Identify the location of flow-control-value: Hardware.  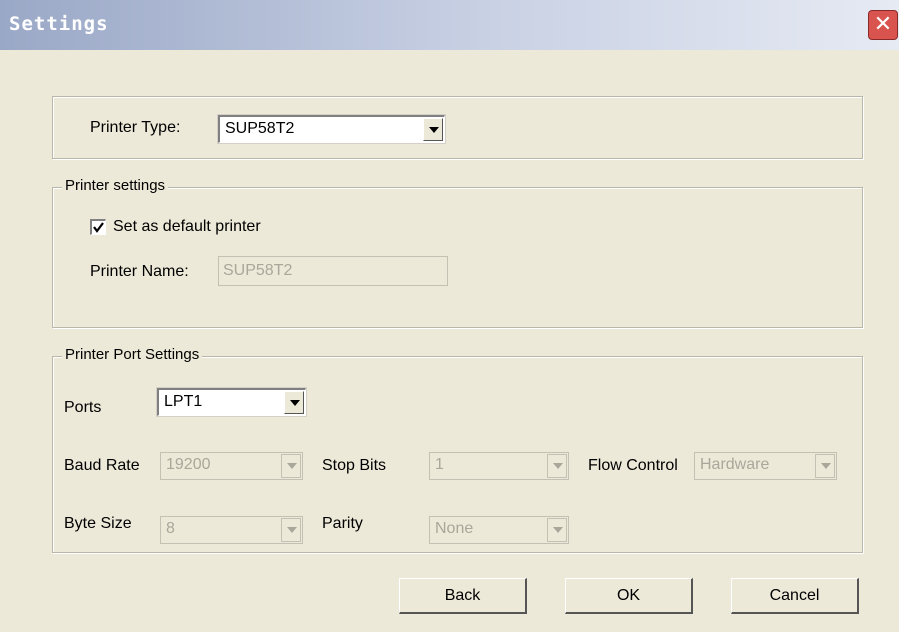
(735, 464).